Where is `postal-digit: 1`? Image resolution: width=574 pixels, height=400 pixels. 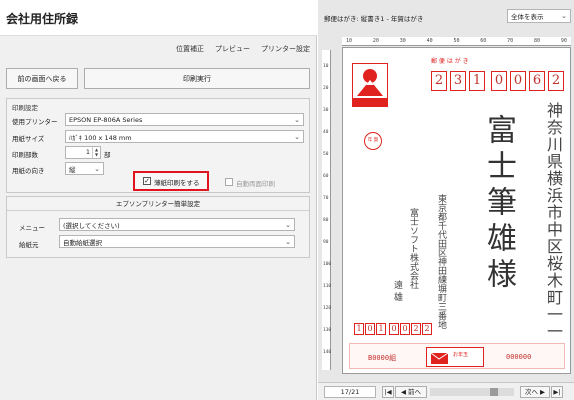
postal-digit: 1 is located at coordinates (477, 81).